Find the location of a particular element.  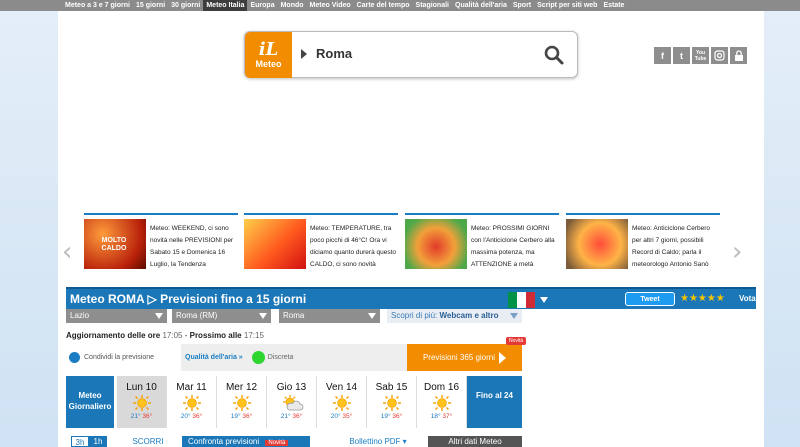

scroll-link: SCORRI is located at coordinates (148, 441).